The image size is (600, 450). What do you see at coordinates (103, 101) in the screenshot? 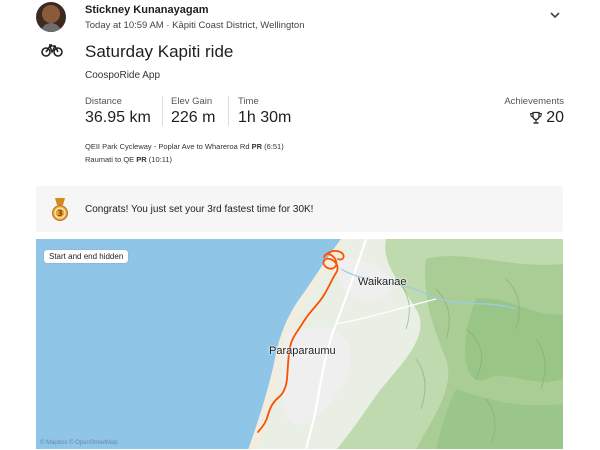
I see `stat-label: Distance` at bounding box center [103, 101].